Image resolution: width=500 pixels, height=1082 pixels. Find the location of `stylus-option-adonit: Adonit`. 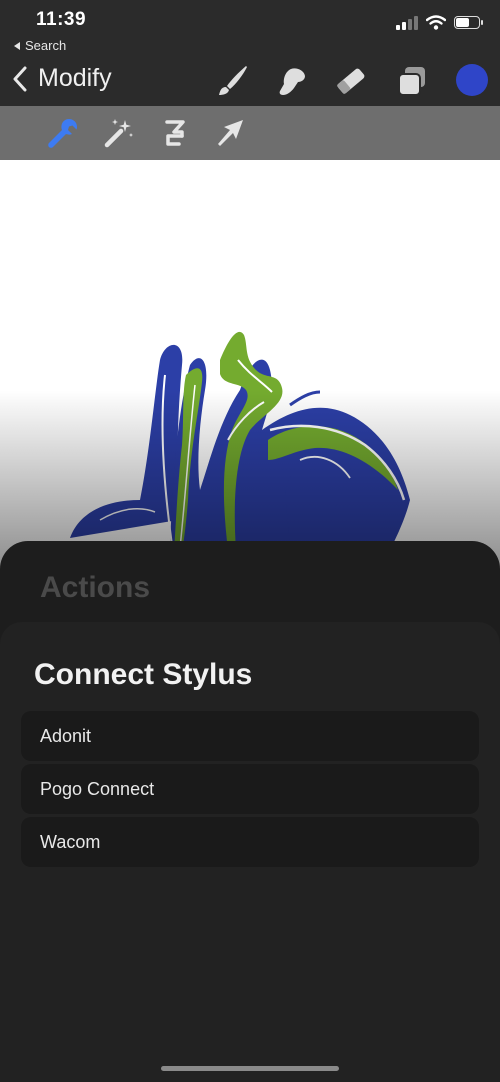

stylus-option-adonit: Adonit is located at coordinates (250, 736).